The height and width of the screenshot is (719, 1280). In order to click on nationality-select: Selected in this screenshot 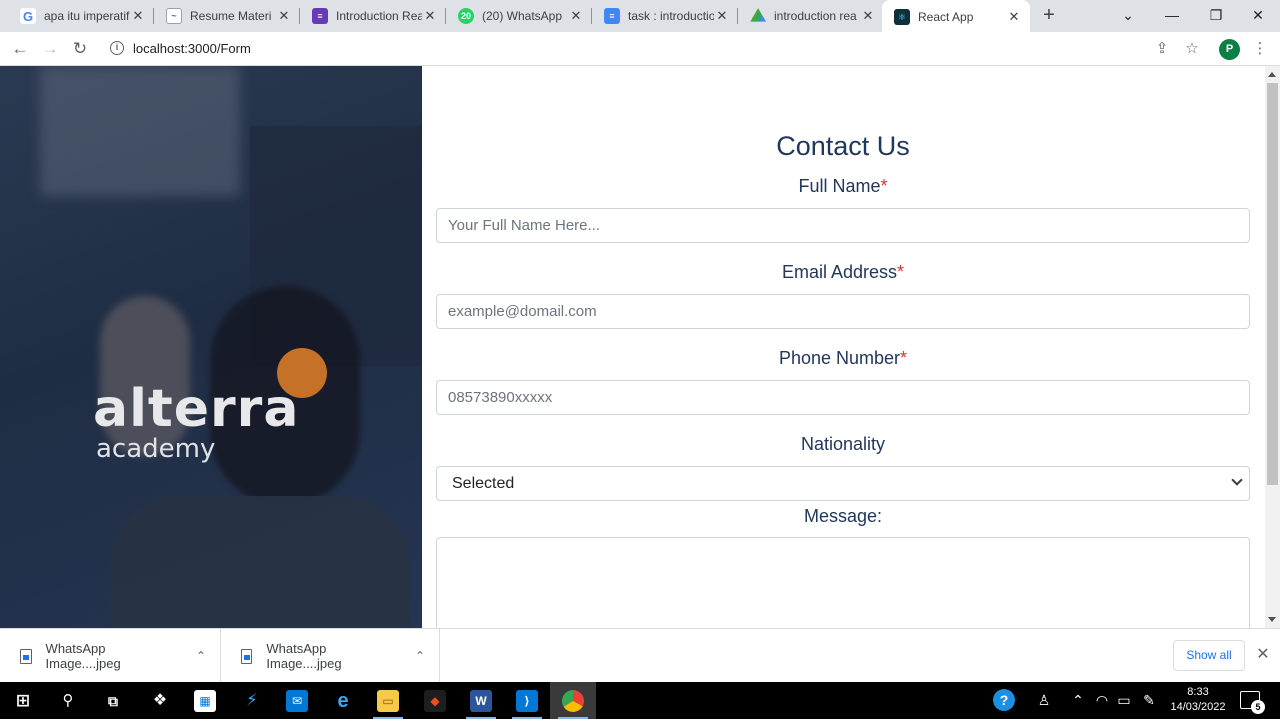, I will do `click(843, 483)`.